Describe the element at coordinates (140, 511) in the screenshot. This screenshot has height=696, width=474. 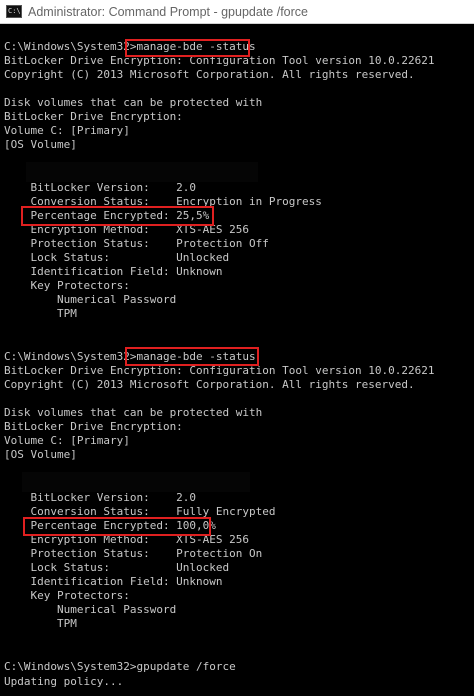
I see `console-line: Conversion Status: Fully Encrypted` at that location.